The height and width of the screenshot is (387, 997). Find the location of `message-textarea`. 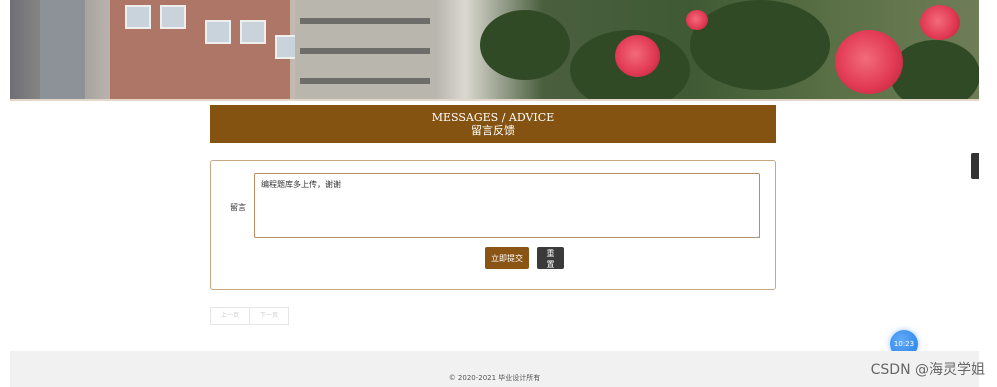

message-textarea is located at coordinates (507, 205).